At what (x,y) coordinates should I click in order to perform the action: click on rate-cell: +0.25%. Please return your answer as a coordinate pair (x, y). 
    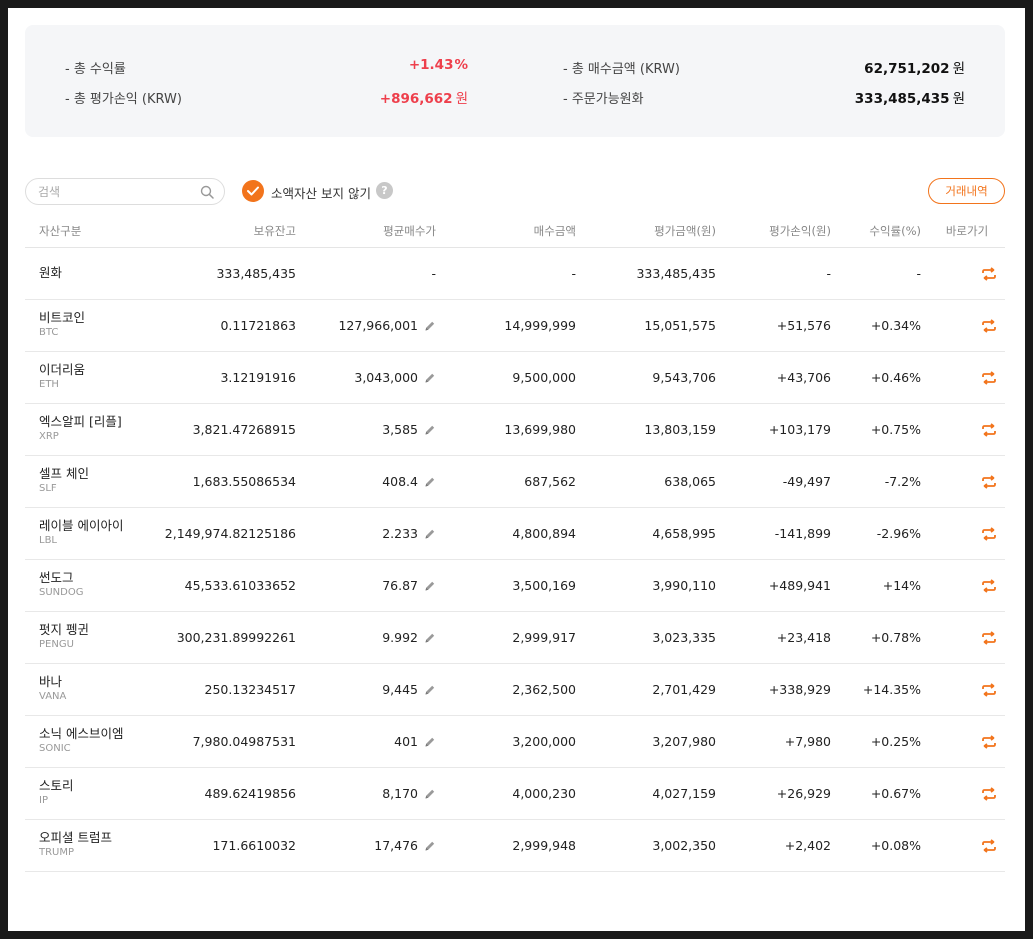
    Looking at the image, I should click on (884, 741).